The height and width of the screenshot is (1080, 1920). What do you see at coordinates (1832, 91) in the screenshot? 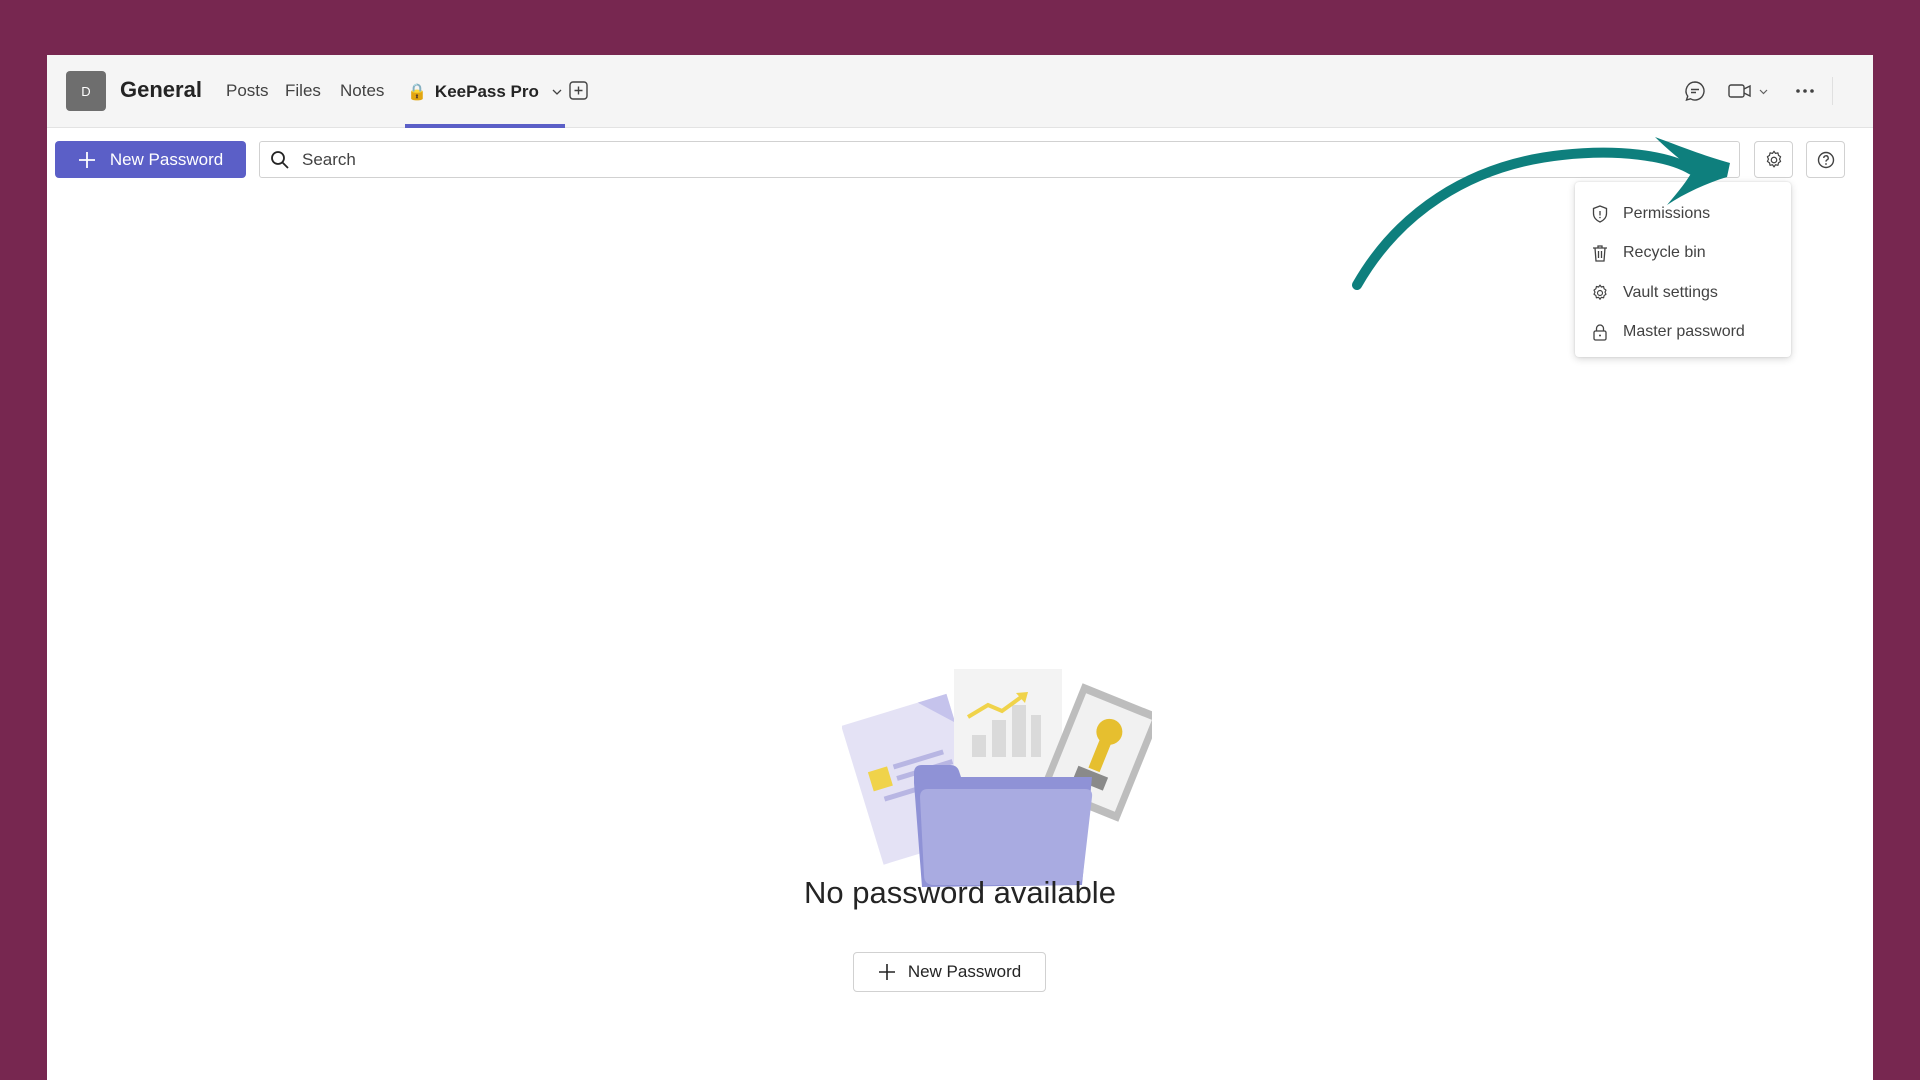
I see `header-divider` at bounding box center [1832, 91].